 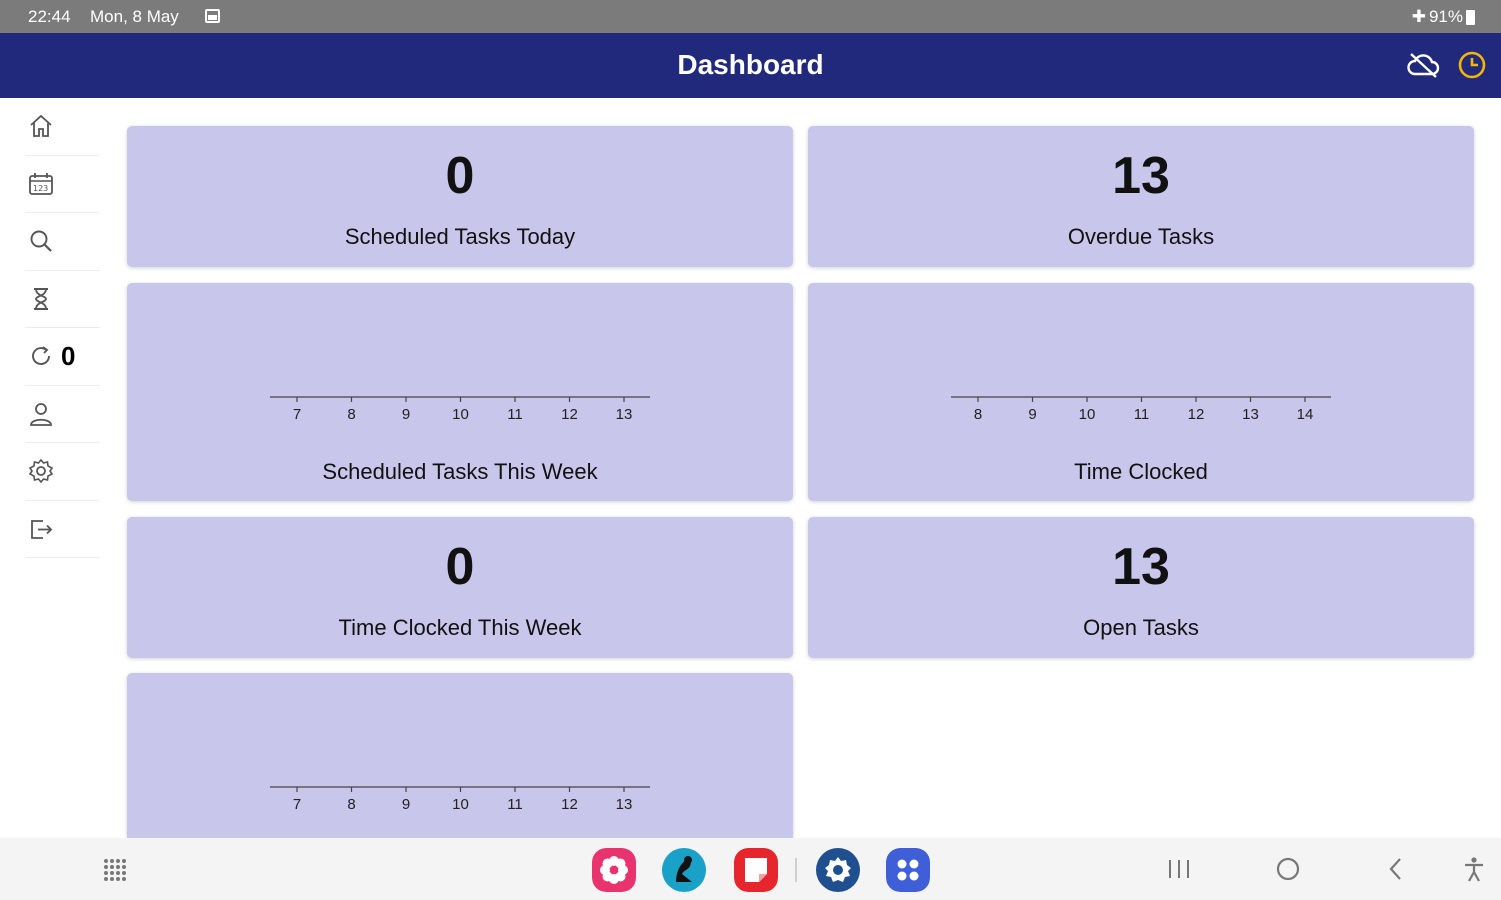 I want to click on card-overdue-tasks: 13 Overdue Tasks, so click(x=1141, y=196).